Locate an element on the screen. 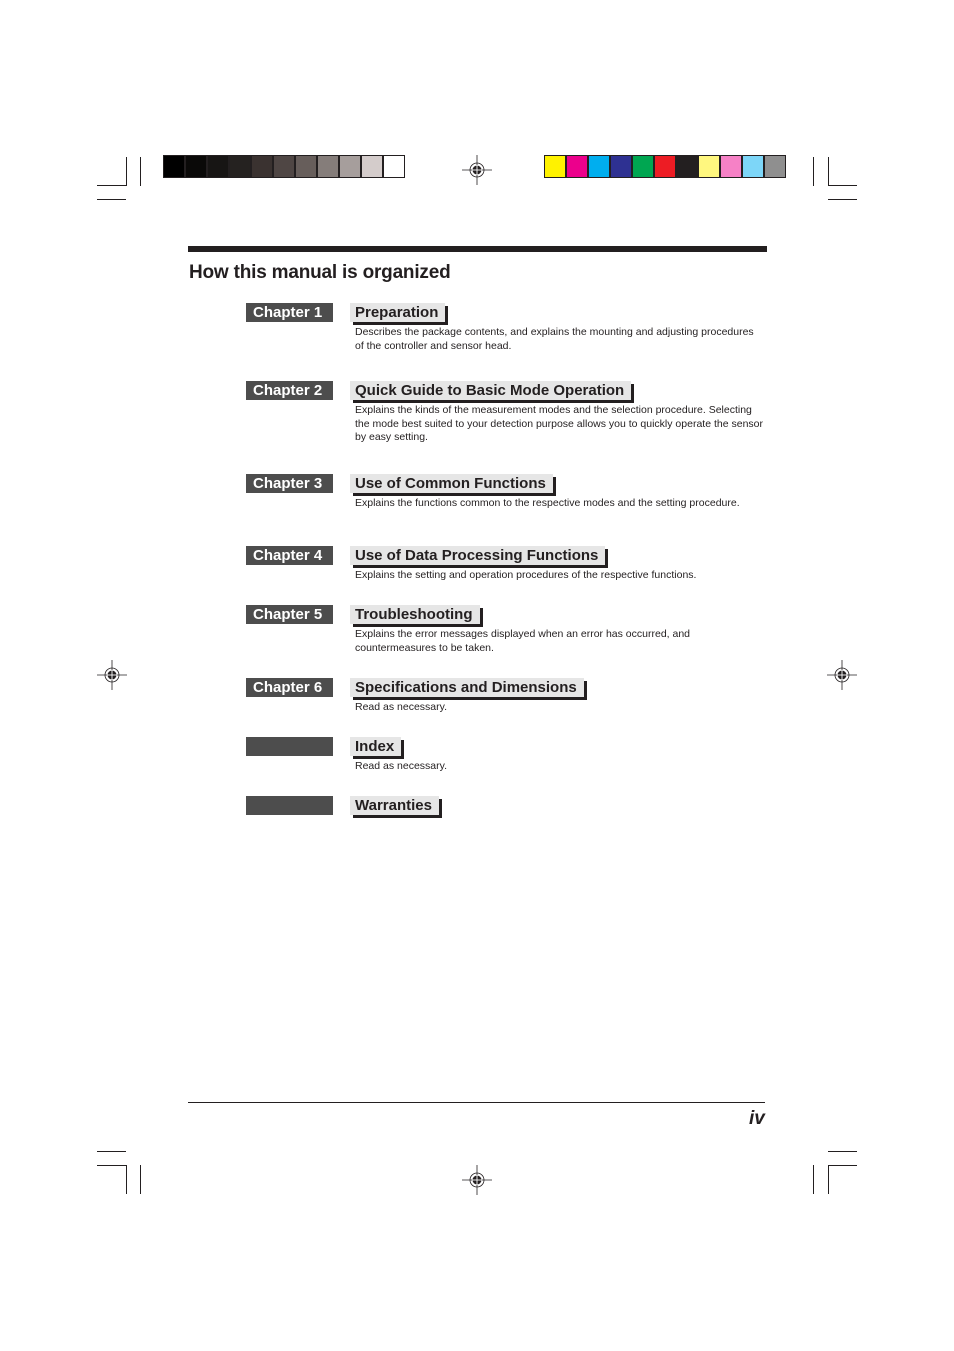 The height and width of the screenshot is (1351, 954). chapter-title-link: Quick Guide to Basic Mode Operation is located at coordinates (491, 390).